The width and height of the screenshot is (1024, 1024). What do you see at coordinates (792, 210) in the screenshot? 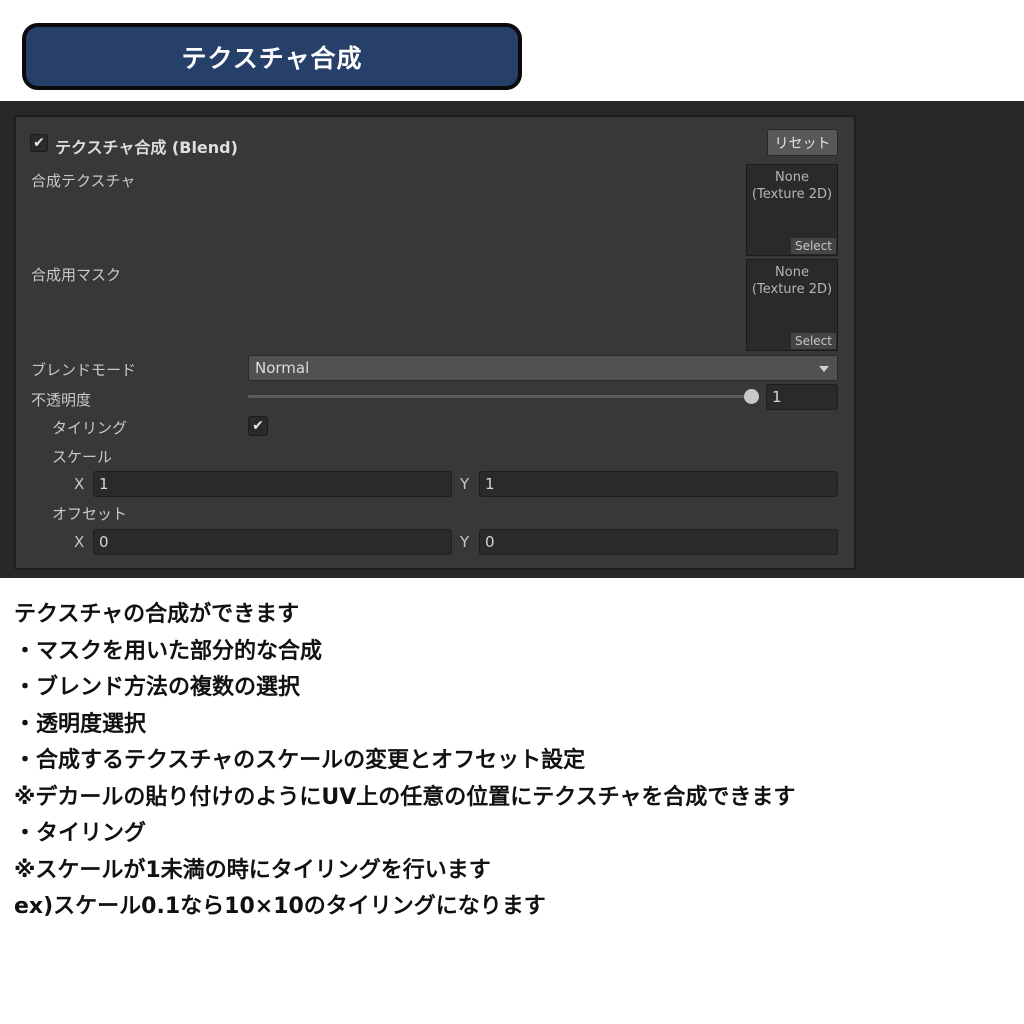
I see `blend-texture-slot: None (Texture 2D) Select` at bounding box center [792, 210].